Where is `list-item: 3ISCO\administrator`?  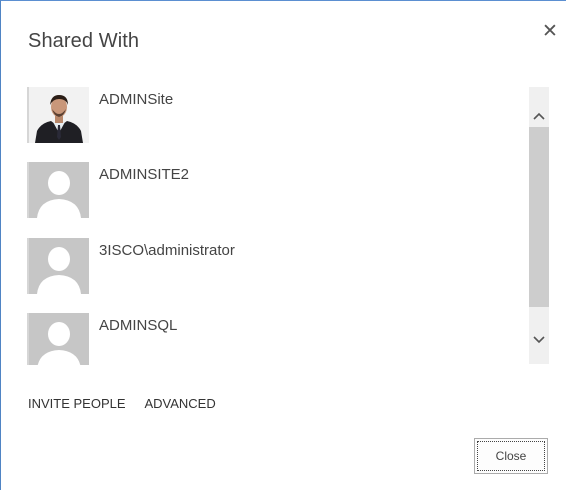 list-item: 3ISCO\administrator is located at coordinates (277, 267).